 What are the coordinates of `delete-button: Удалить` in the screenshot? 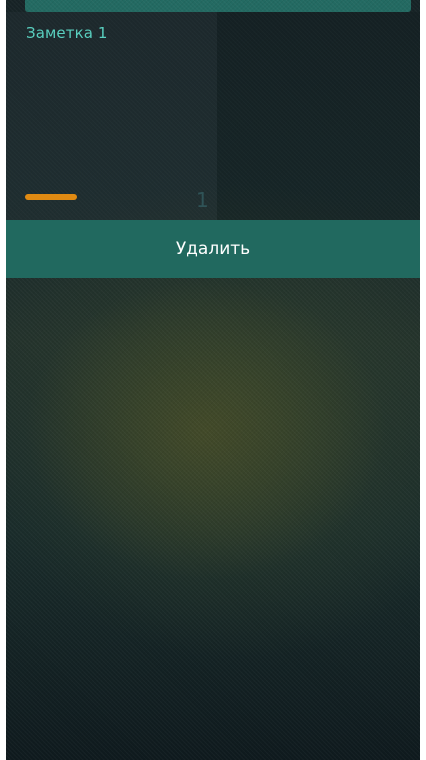 It's located at (213, 249).